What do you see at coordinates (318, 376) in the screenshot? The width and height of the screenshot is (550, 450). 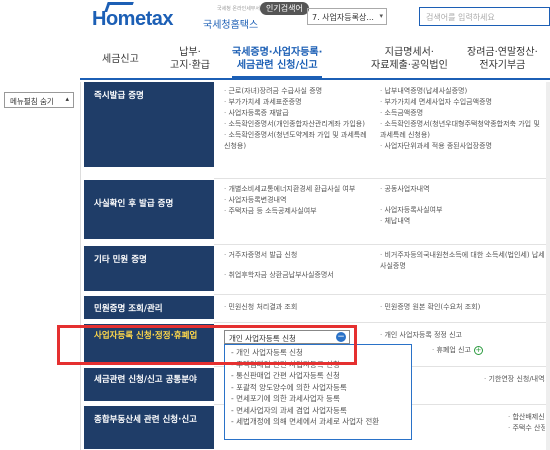 I see `dropdown-option: 통신판매업 간편 사업자등록 신청` at bounding box center [318, 376].